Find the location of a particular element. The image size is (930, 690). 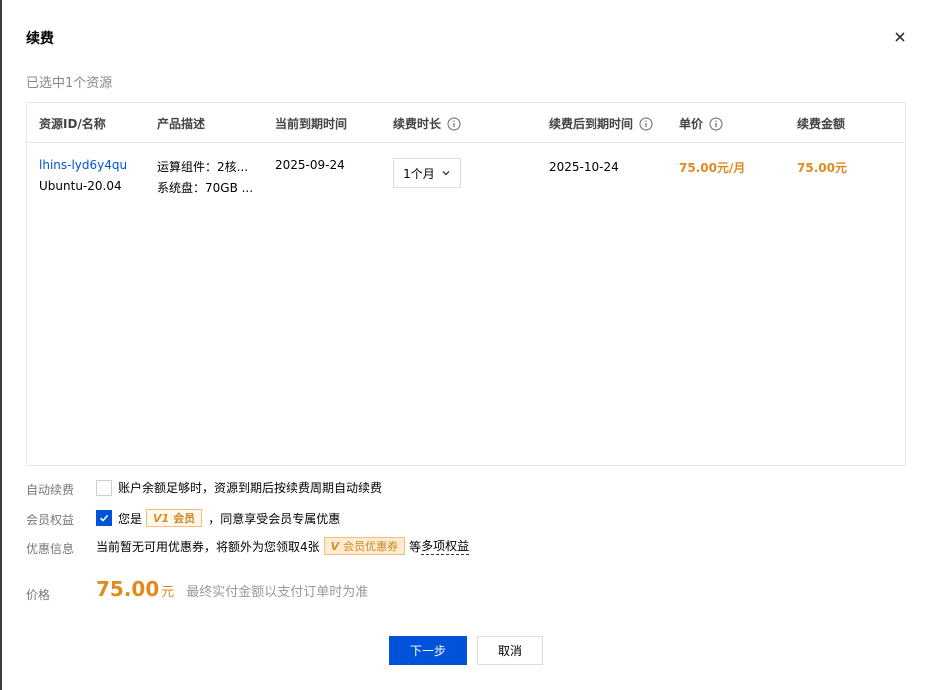

new-expire: 2025-10-24 is located at coordinates (584, 167).